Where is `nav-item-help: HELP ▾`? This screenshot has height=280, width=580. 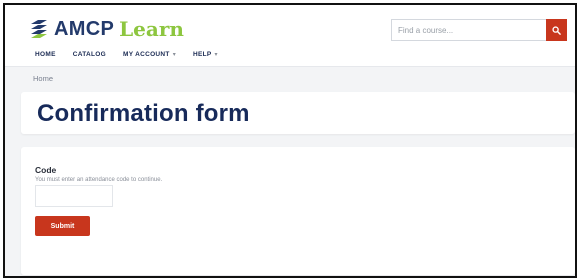 nav-item-help: HELP ▾ is located at coordinates (205, 54).